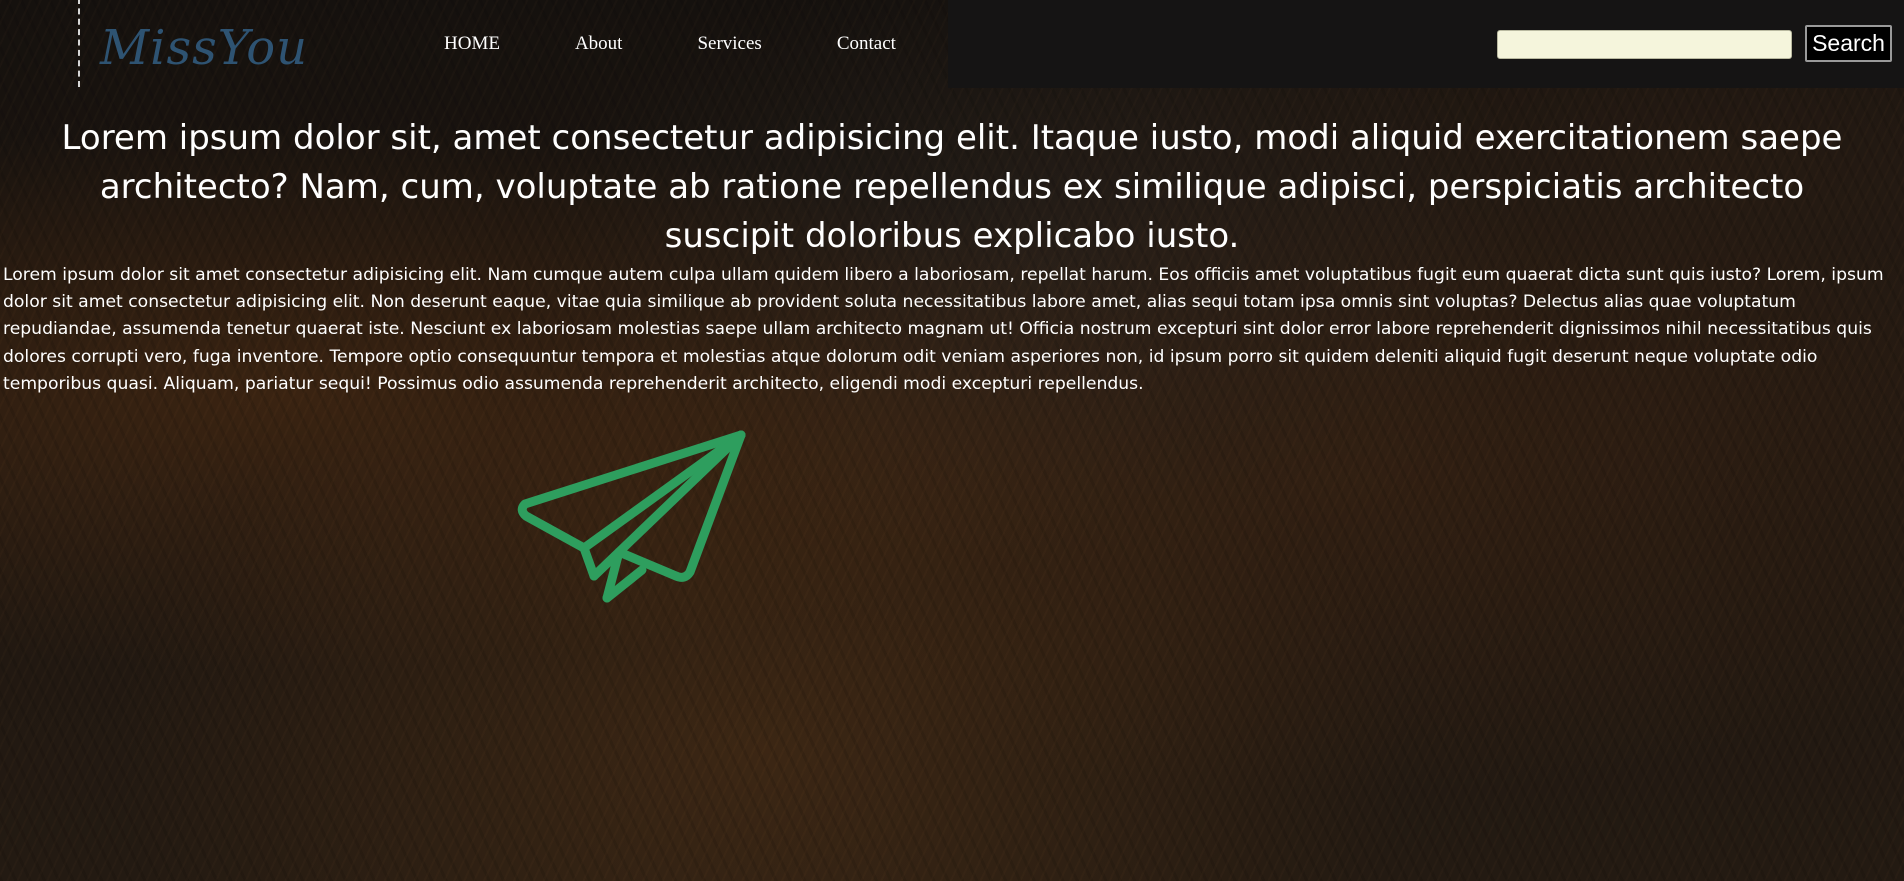  What do you see at coordinates (729, 44) in the screenshot?
I see `nav-item-services: Services` at bounding box center [729, 44].